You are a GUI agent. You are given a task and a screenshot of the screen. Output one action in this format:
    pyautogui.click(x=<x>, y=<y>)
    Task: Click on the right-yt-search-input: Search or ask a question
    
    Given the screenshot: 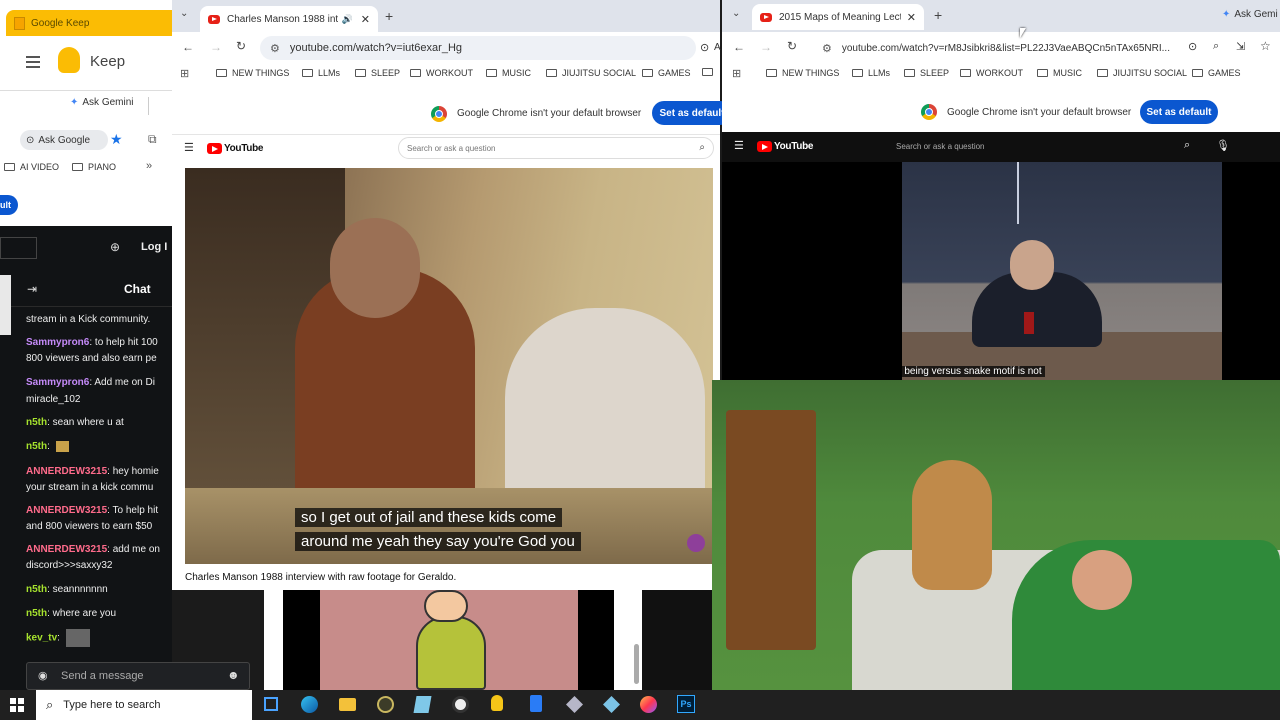 What is the action you would take?
    pyautogui.click(x=940, y=146)
    